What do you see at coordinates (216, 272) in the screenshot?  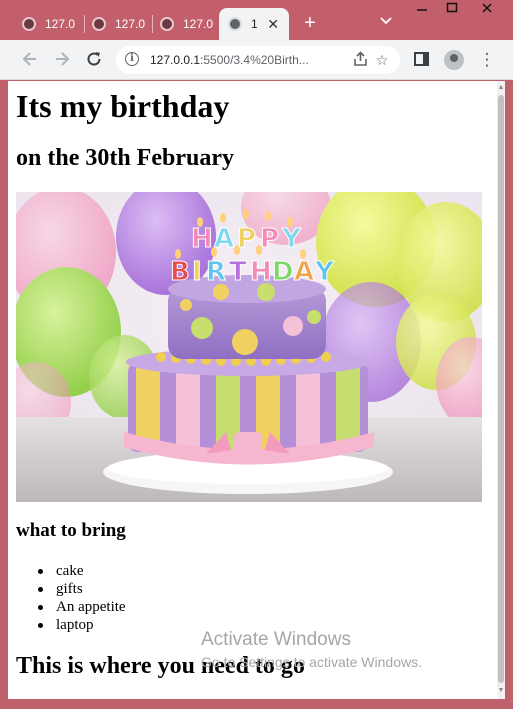 I see `svg-text: R` at bounding box center [216, 272].